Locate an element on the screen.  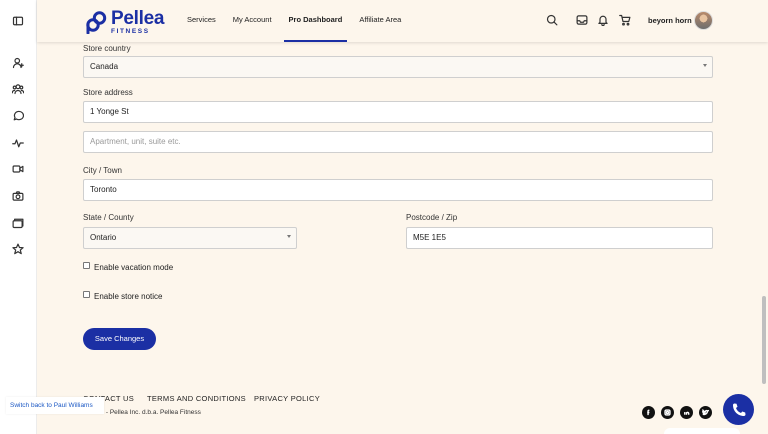
phone-call-button is located at coordinates (738, 409).